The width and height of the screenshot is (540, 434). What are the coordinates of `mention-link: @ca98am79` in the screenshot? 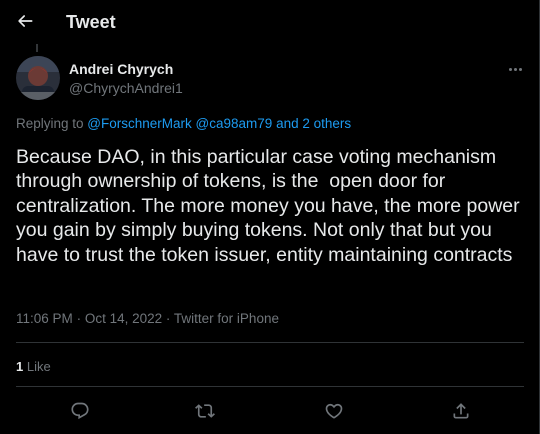 It's located at (234, 123).